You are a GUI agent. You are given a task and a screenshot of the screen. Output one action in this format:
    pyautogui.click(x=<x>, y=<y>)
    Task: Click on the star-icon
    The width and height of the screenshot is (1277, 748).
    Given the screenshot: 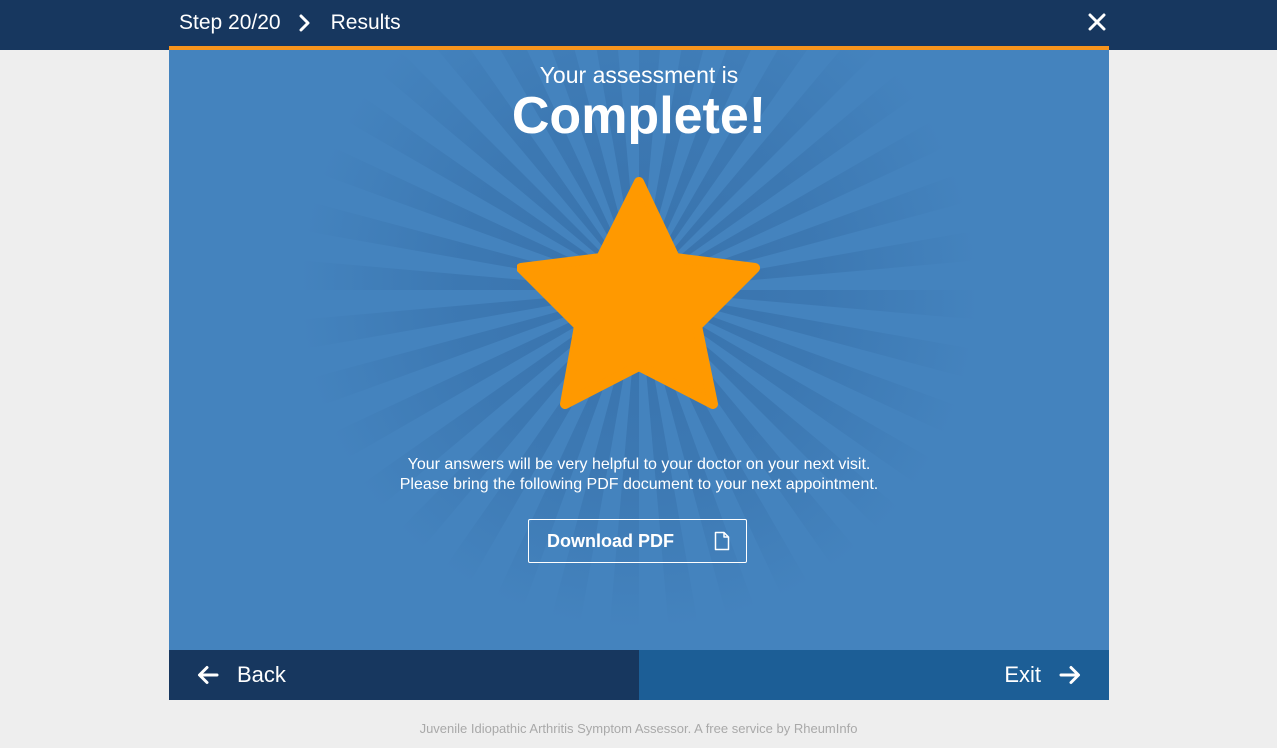 What is the action you would take?
    pyautogui.click(x=638, y=293)
    